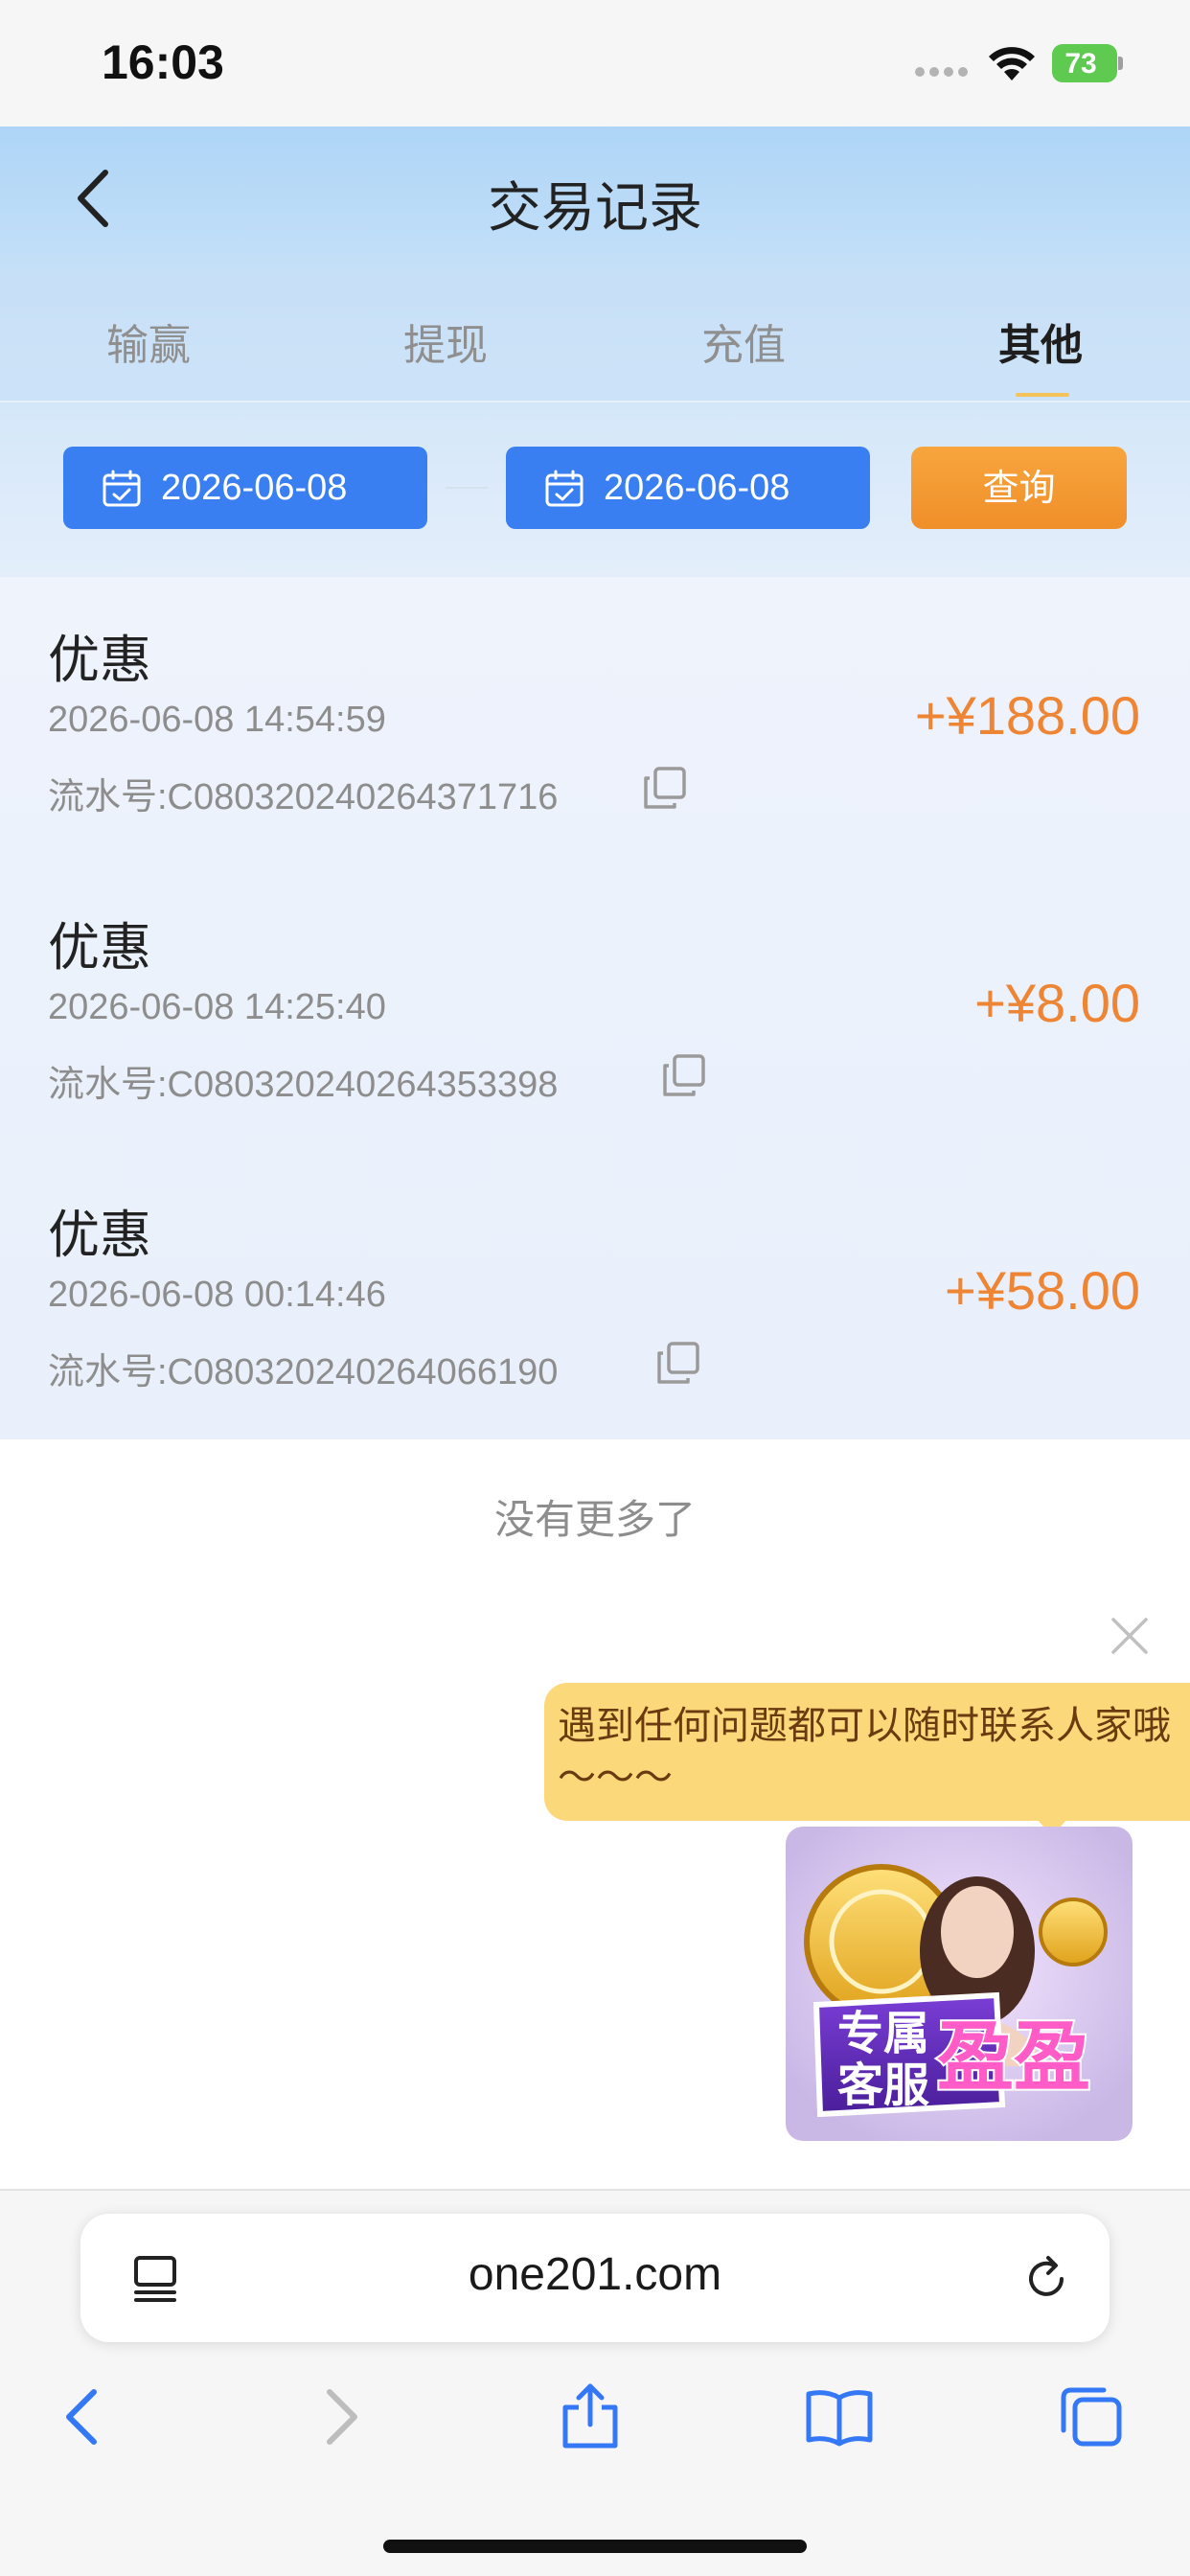 The width and height of the screenshot is (1190, 2576). I want to click on end-date-value: 2026-06-08, so click(697, 488).